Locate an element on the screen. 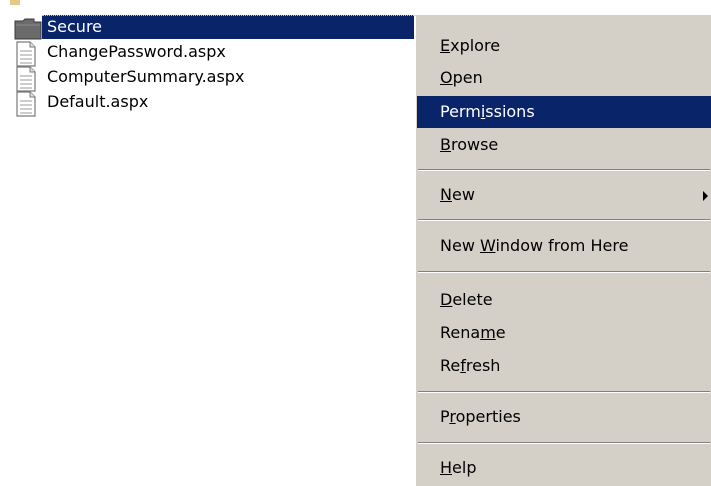 The height and width of the screenshot is (486, 711). list-item-computersummary: ComputerSummary.aspx is located at coordinates (215, 78).